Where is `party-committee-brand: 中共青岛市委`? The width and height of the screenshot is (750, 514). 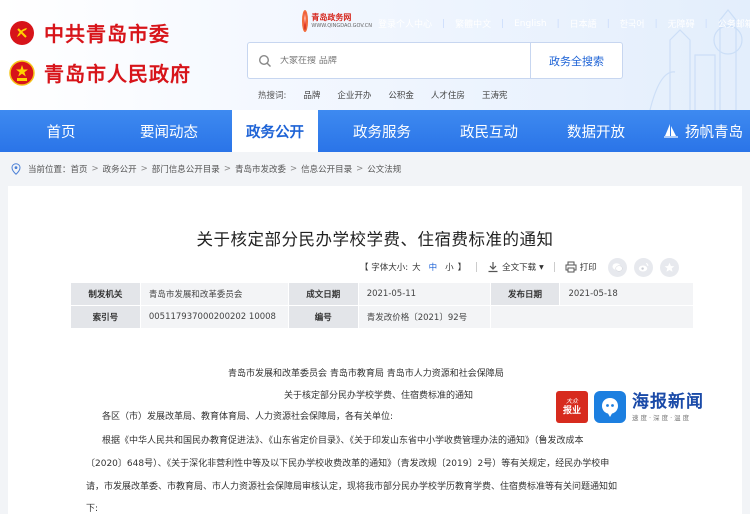
party-committee-brand: 中共青岛市委 is located at coordinates (89, 32).